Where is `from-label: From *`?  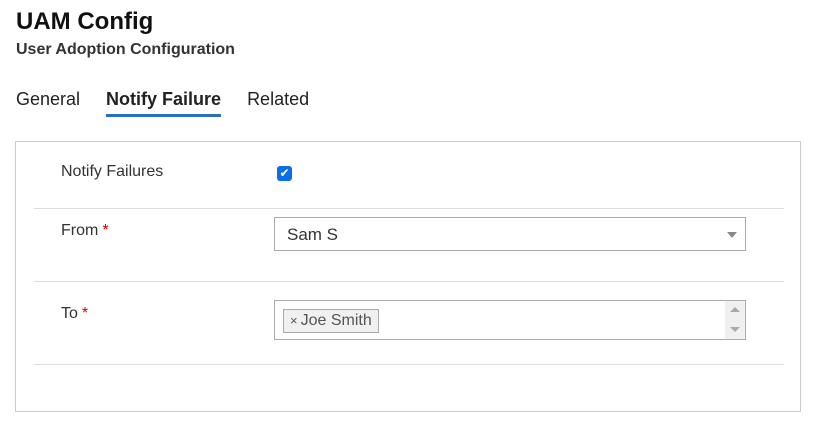 from-label: From * is located at coordinates (85, 231).